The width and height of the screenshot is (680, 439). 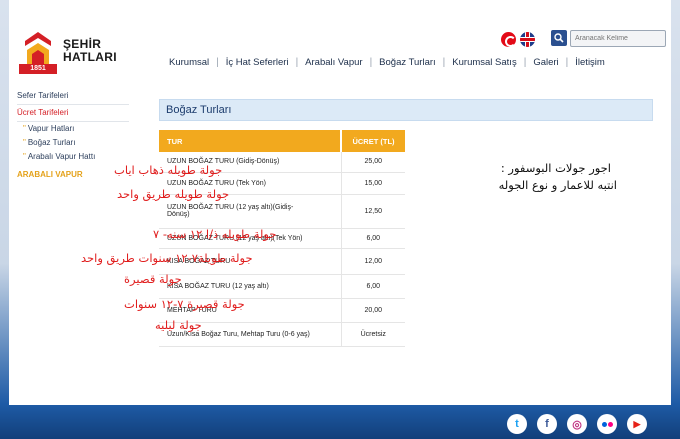 I want to click on annotation-red-2: جولة طويله طريق واحد, so click(x=173, y=194).